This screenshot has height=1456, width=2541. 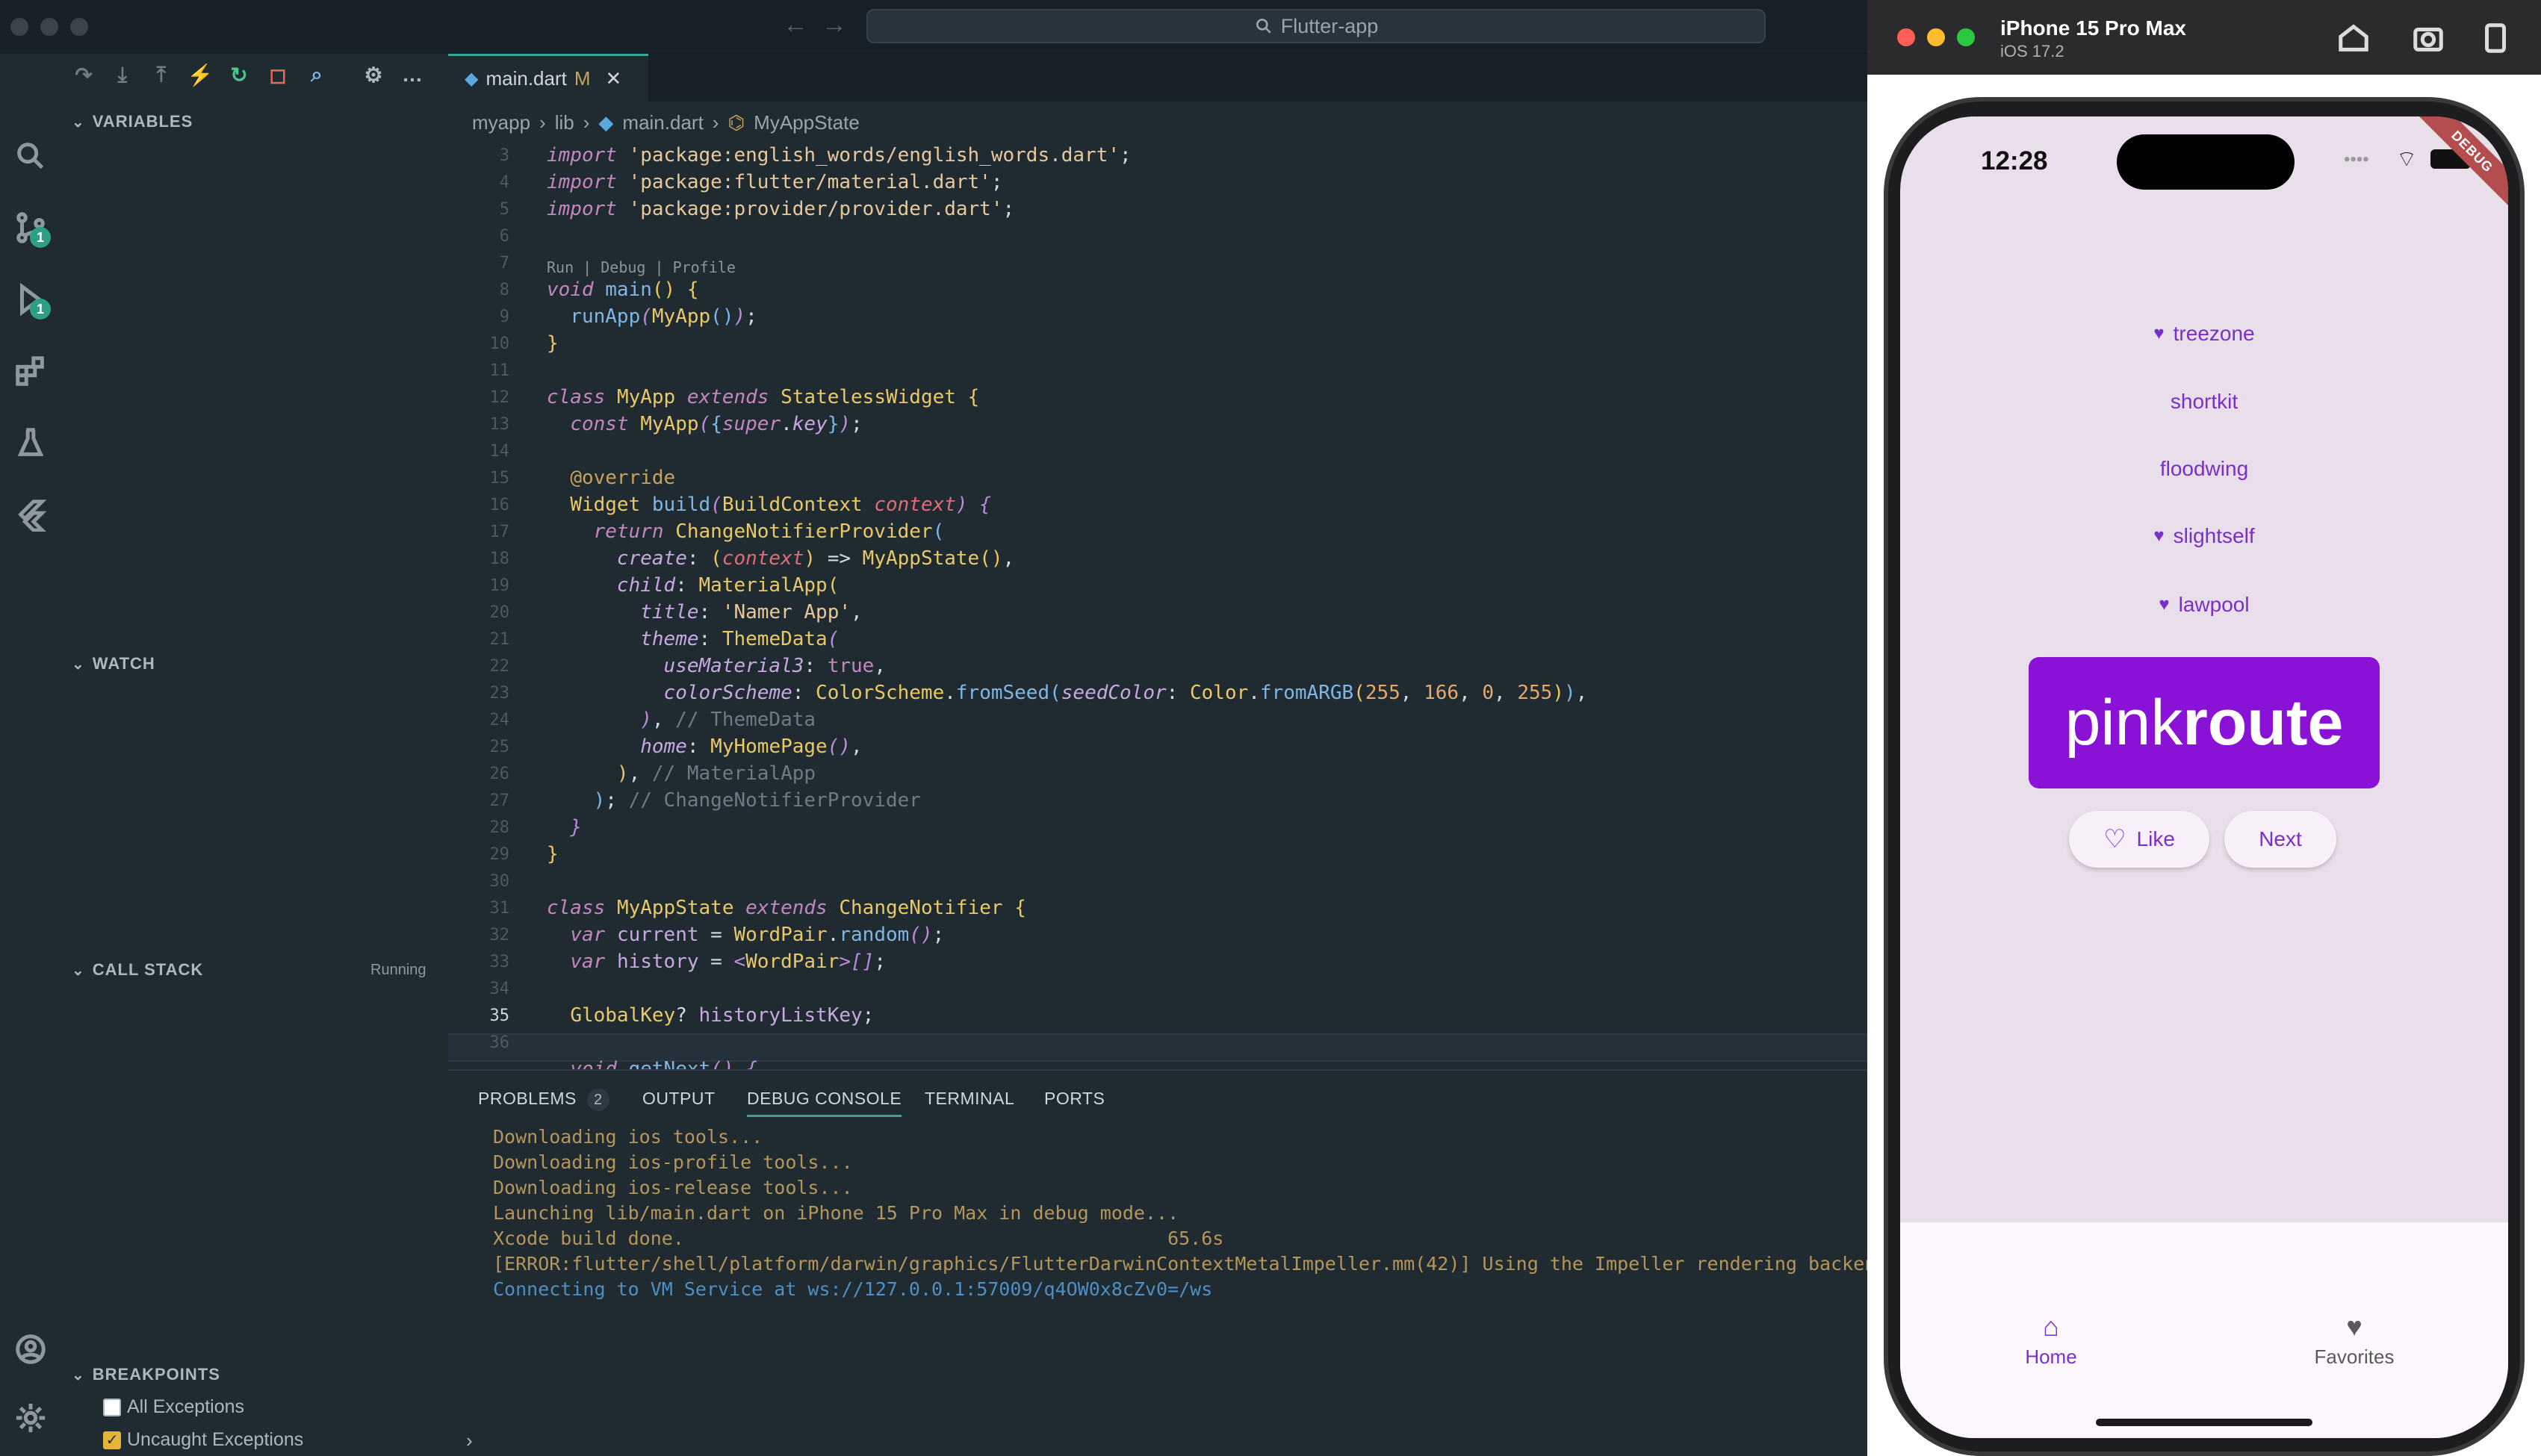 What do you see at coordinates (775, 182) in the screenshot?
I see `code-line: import 'package:flutter/material.dart';` at bounding box center [775, 182].